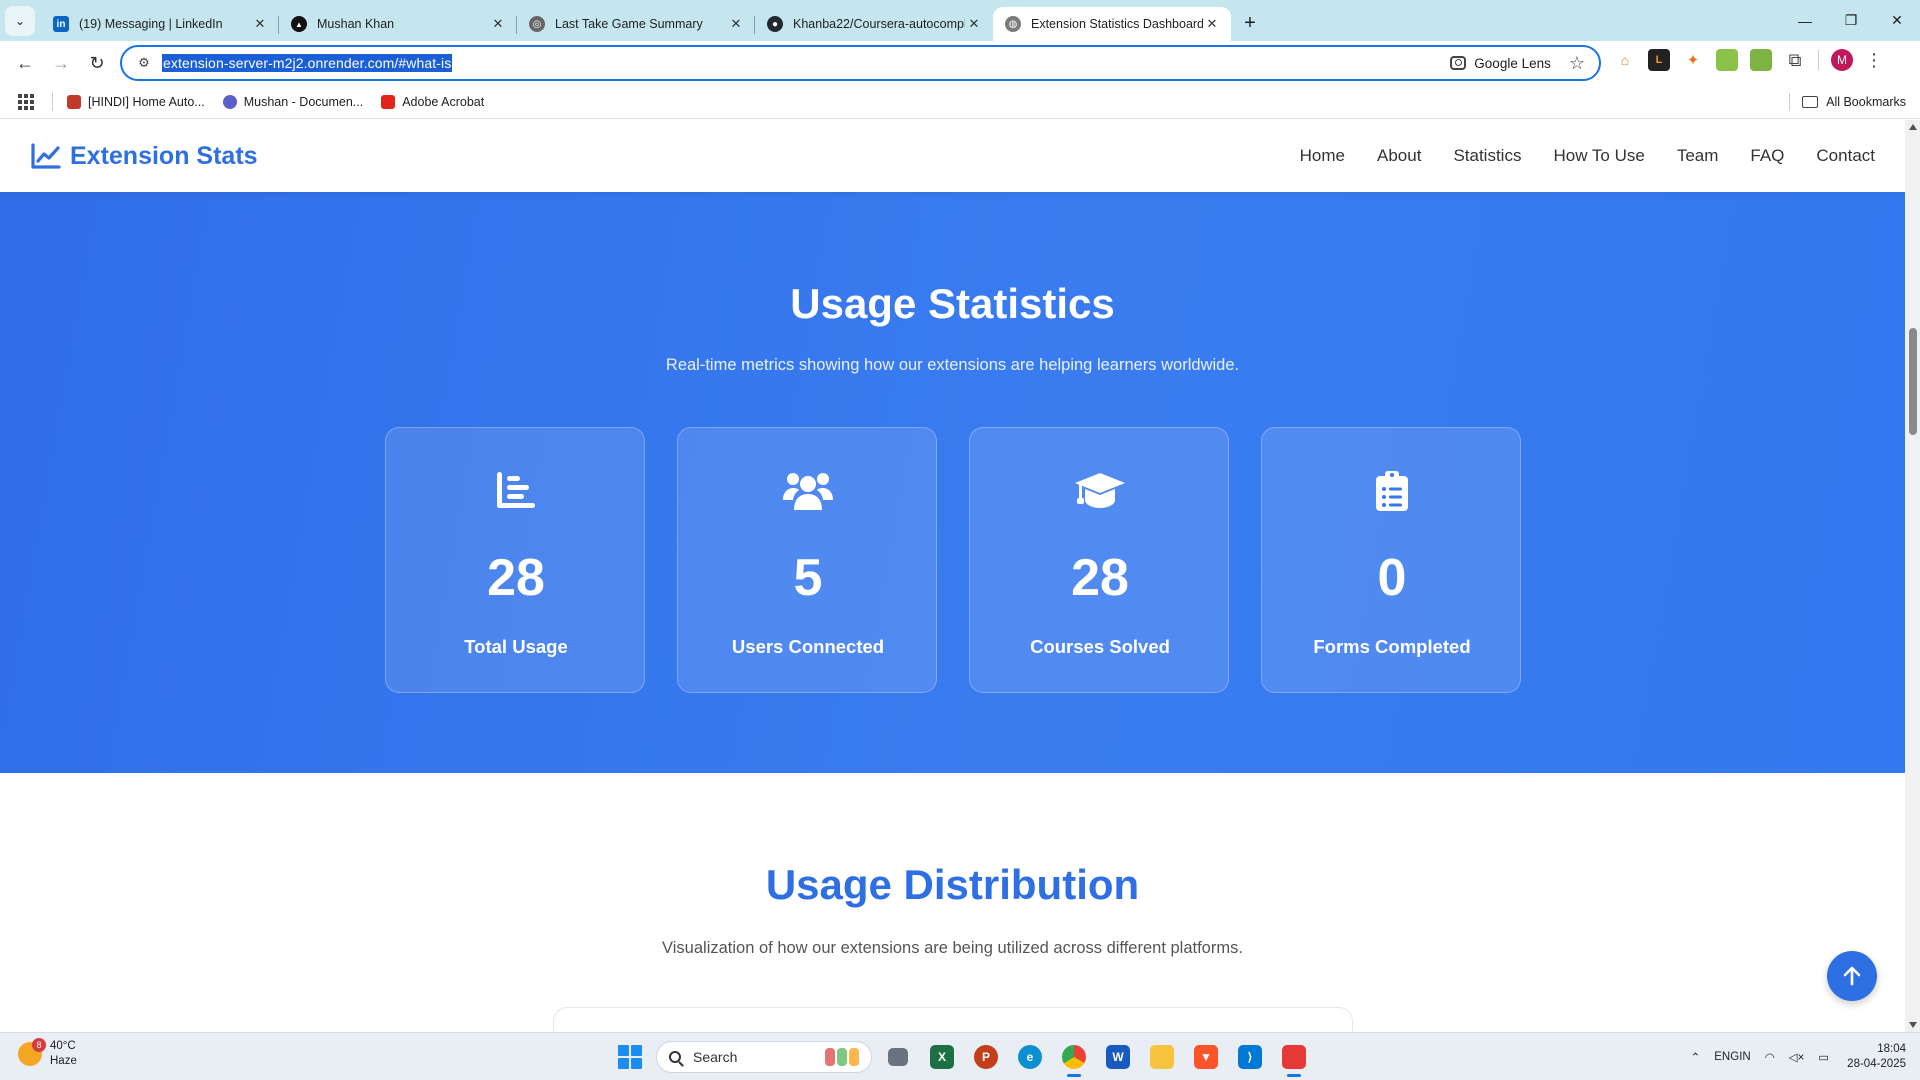 The width and height of the screenshot is (1920, 1080). Describe the element at coordinates (1823, 1057) in the screenshot. I see `battery-icon: ▭` at that location.